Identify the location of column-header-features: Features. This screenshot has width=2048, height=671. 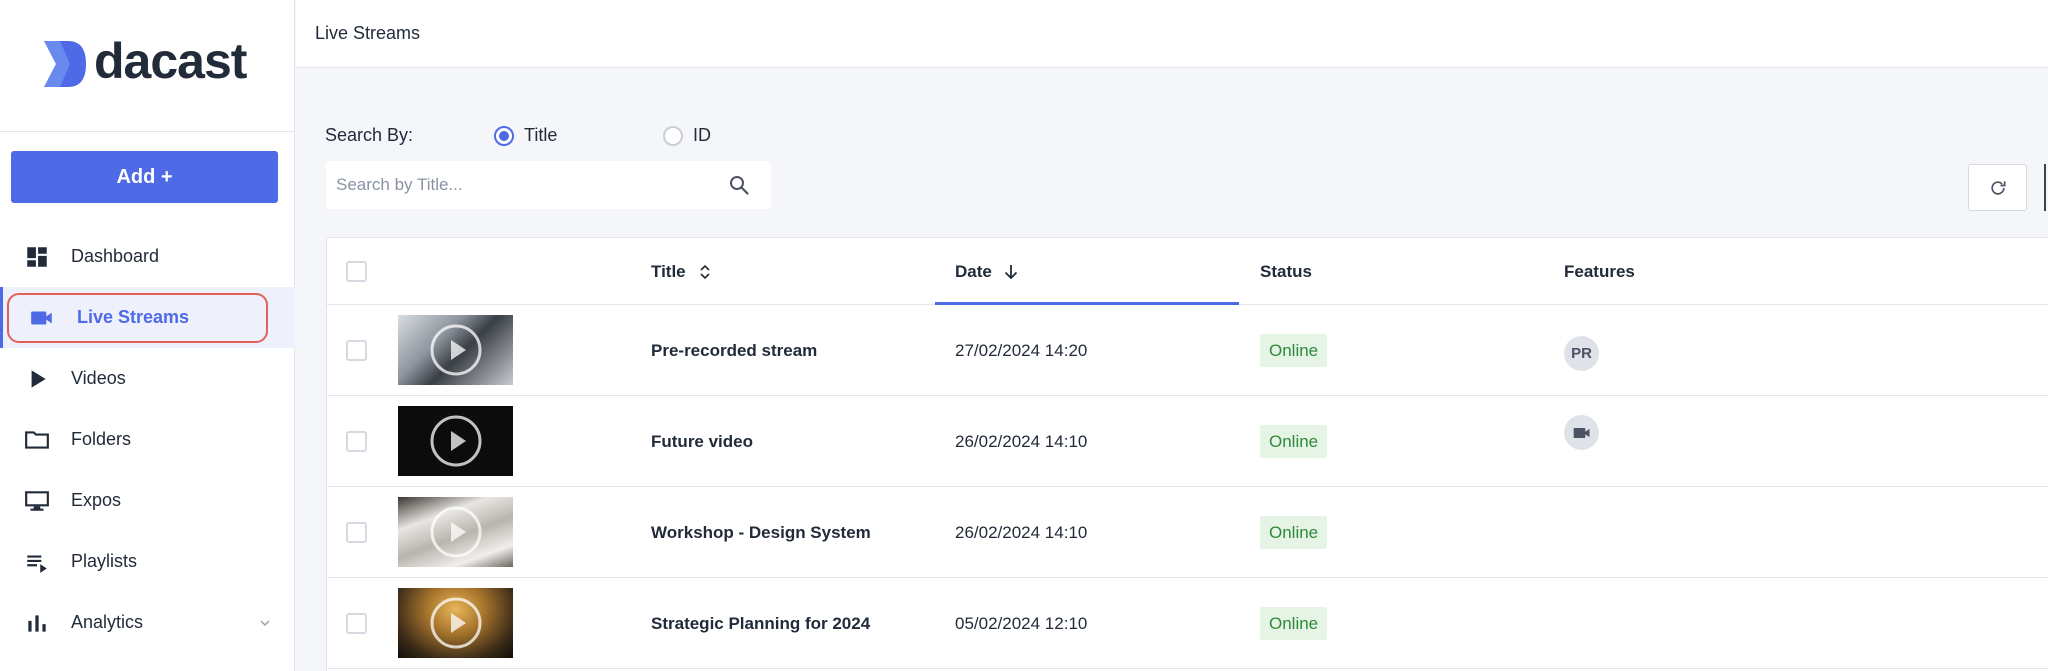
(1599, 271).